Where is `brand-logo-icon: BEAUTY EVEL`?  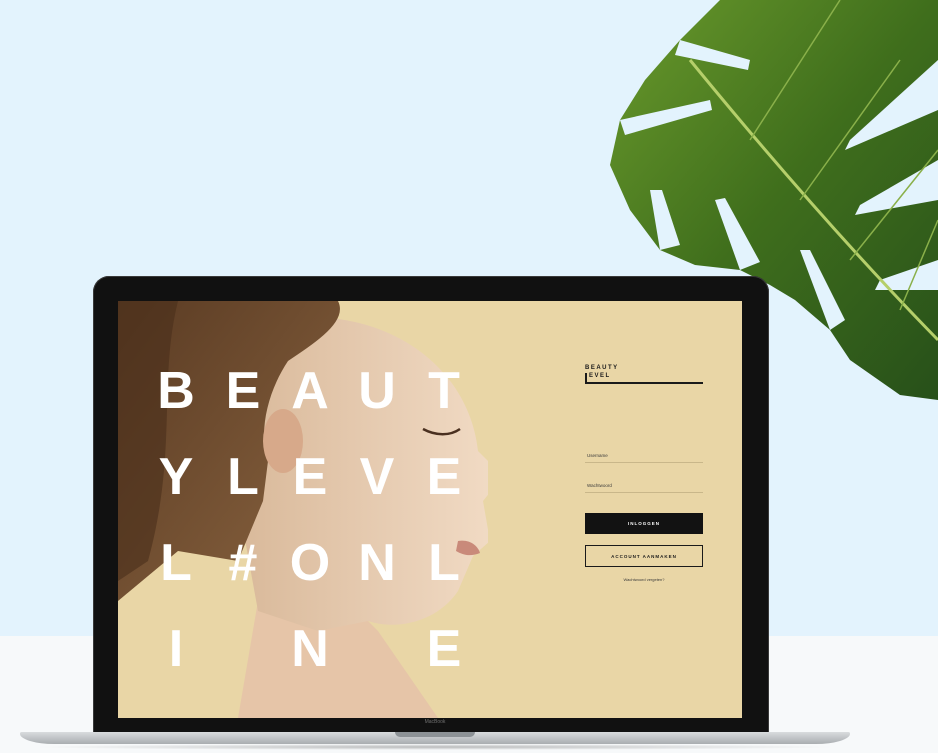
brand-logo-icon: BEAUTY EVEL is located at coordinates (645, 375).